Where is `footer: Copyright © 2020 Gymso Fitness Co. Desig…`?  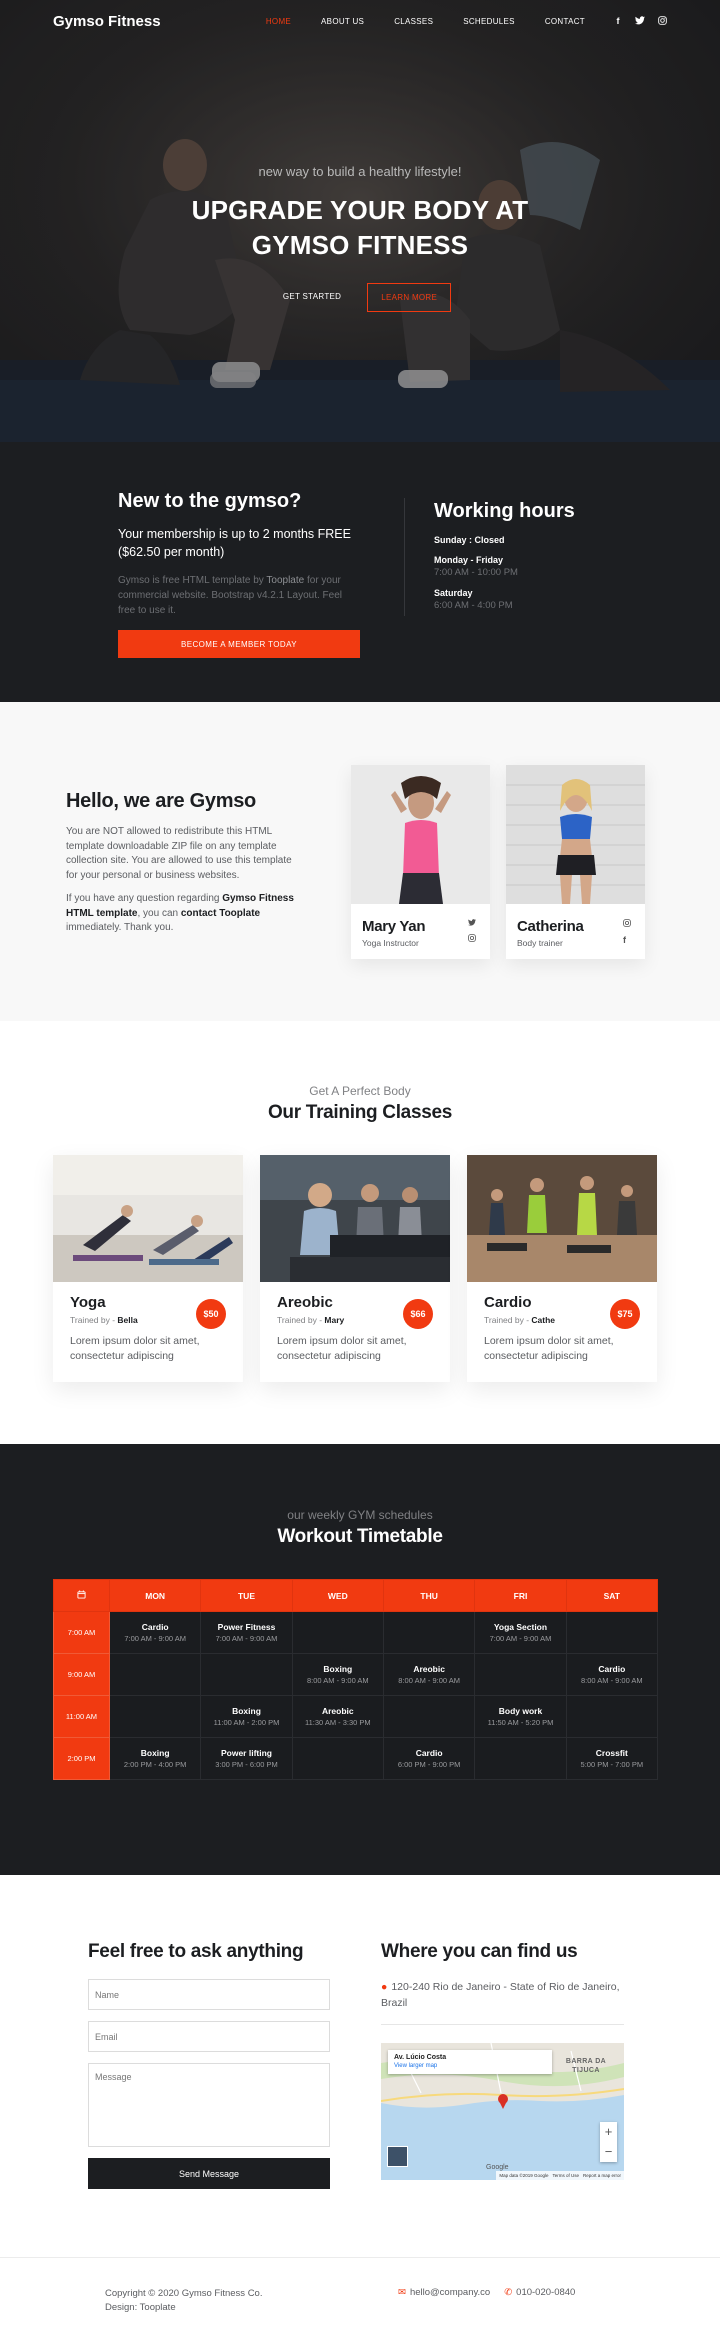
footer: Copyright © 2020 Gymso Fitness Co. Desig… is located at coordinates (360, 2303).